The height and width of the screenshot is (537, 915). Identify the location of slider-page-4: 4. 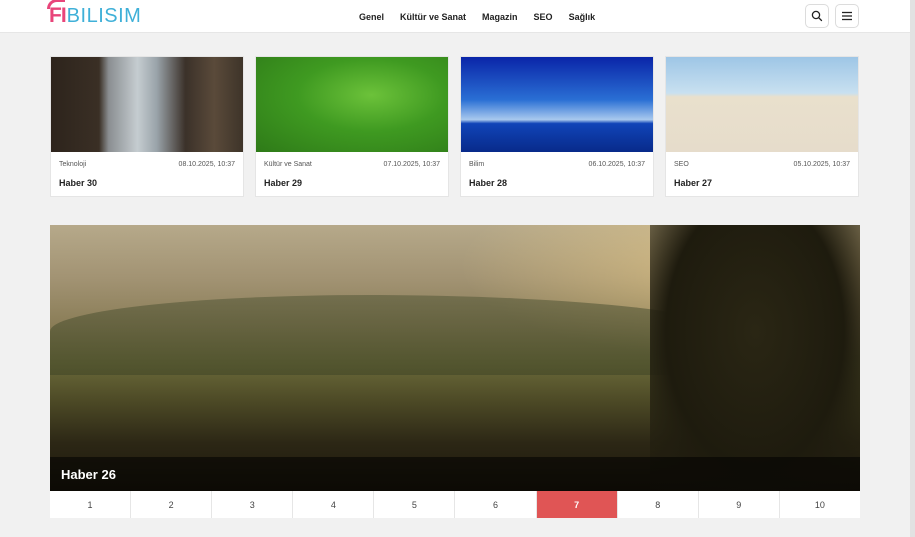
(334, 504).